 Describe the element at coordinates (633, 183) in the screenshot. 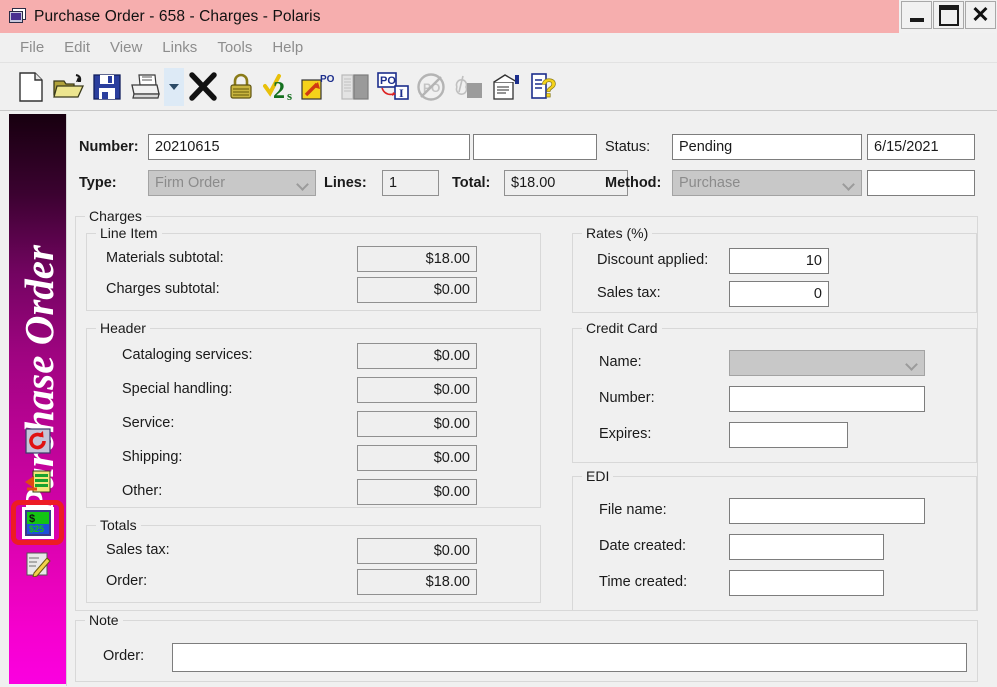

I see `method-label: Method:` at that location.